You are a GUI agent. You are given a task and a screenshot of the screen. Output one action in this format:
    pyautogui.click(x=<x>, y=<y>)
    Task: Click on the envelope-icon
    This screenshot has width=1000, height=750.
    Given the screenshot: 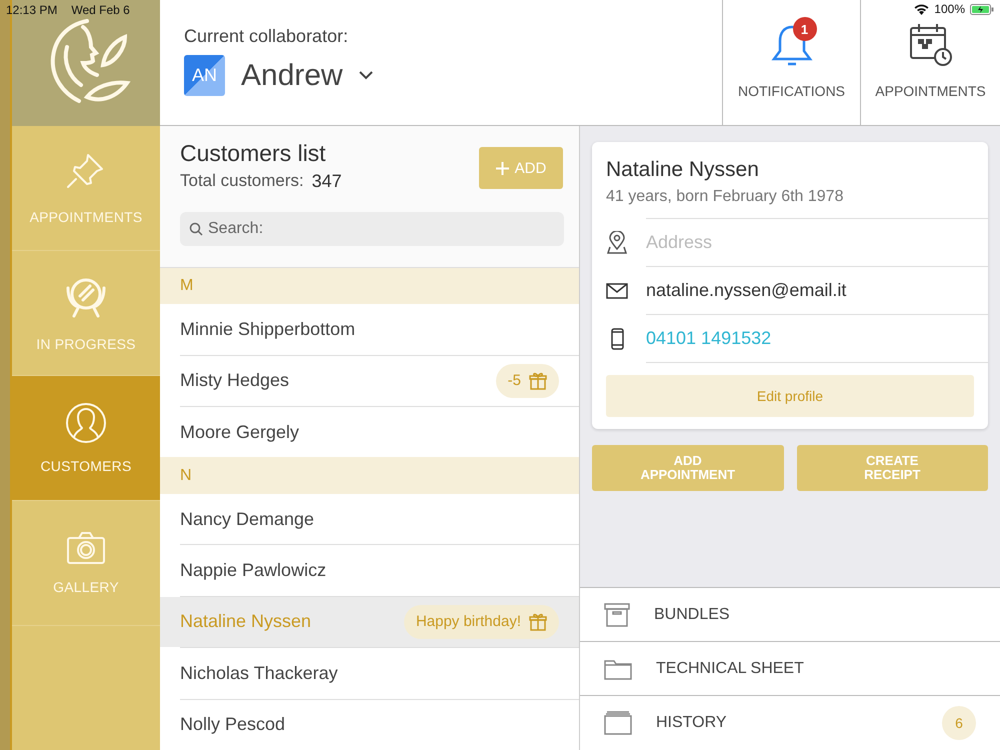 What is the action you would take?
    pyautogui.click(x=617, y=290)
    